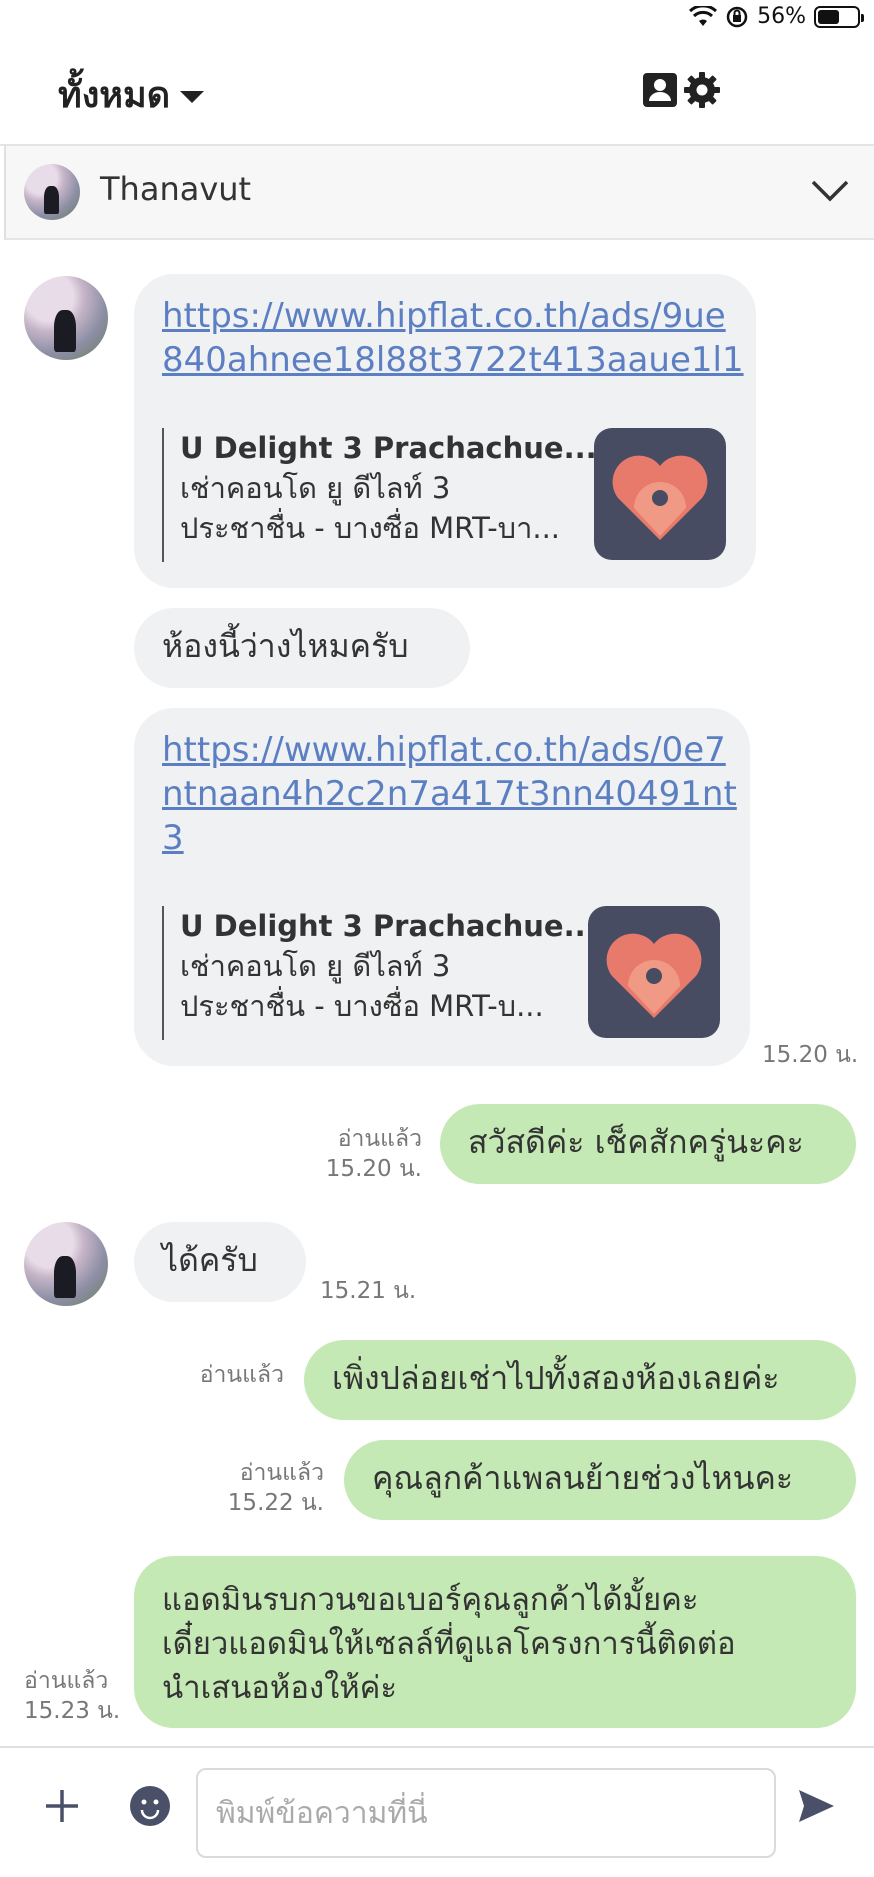 The width and height of the screenshot is (874, 1877). I want to click on status-icons: 56%, so click(776, 16).